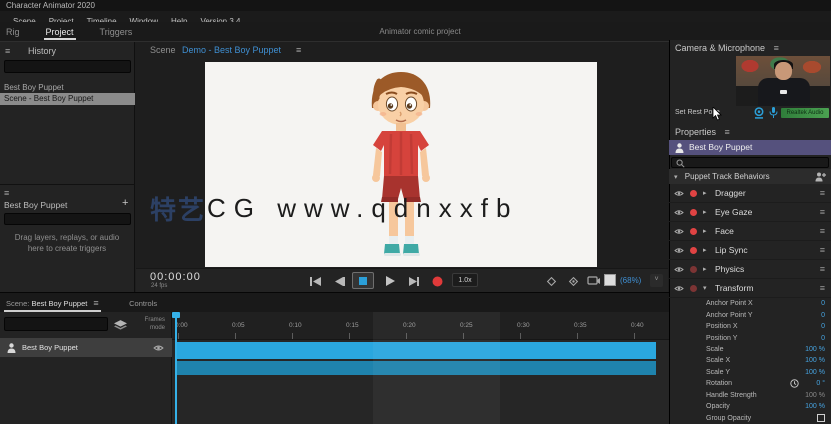 The width and height of the screenshot is (831, 424). What do you see at coordinates (820, 383) in the screenshot?
I see `property-value: 0 °` at bounding box center [820, 383].